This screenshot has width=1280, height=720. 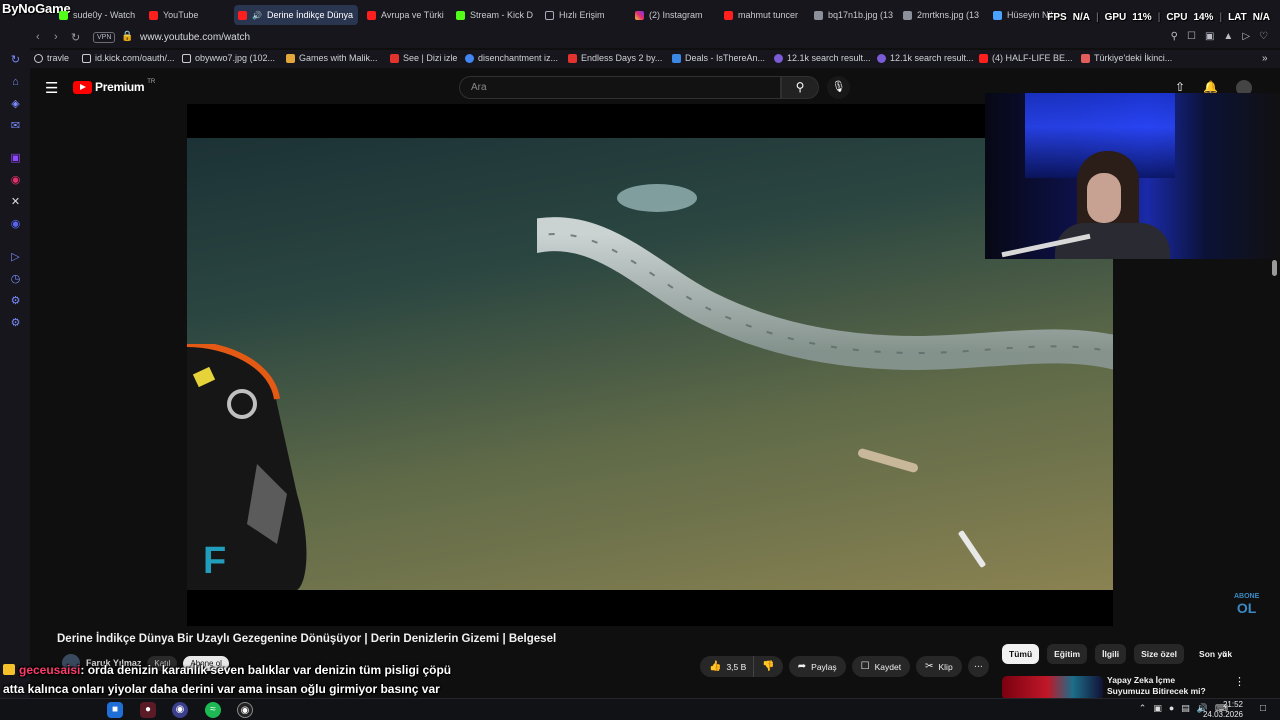 I want to click on clip-button: ✂ Klip, so click(x=939, y=666).